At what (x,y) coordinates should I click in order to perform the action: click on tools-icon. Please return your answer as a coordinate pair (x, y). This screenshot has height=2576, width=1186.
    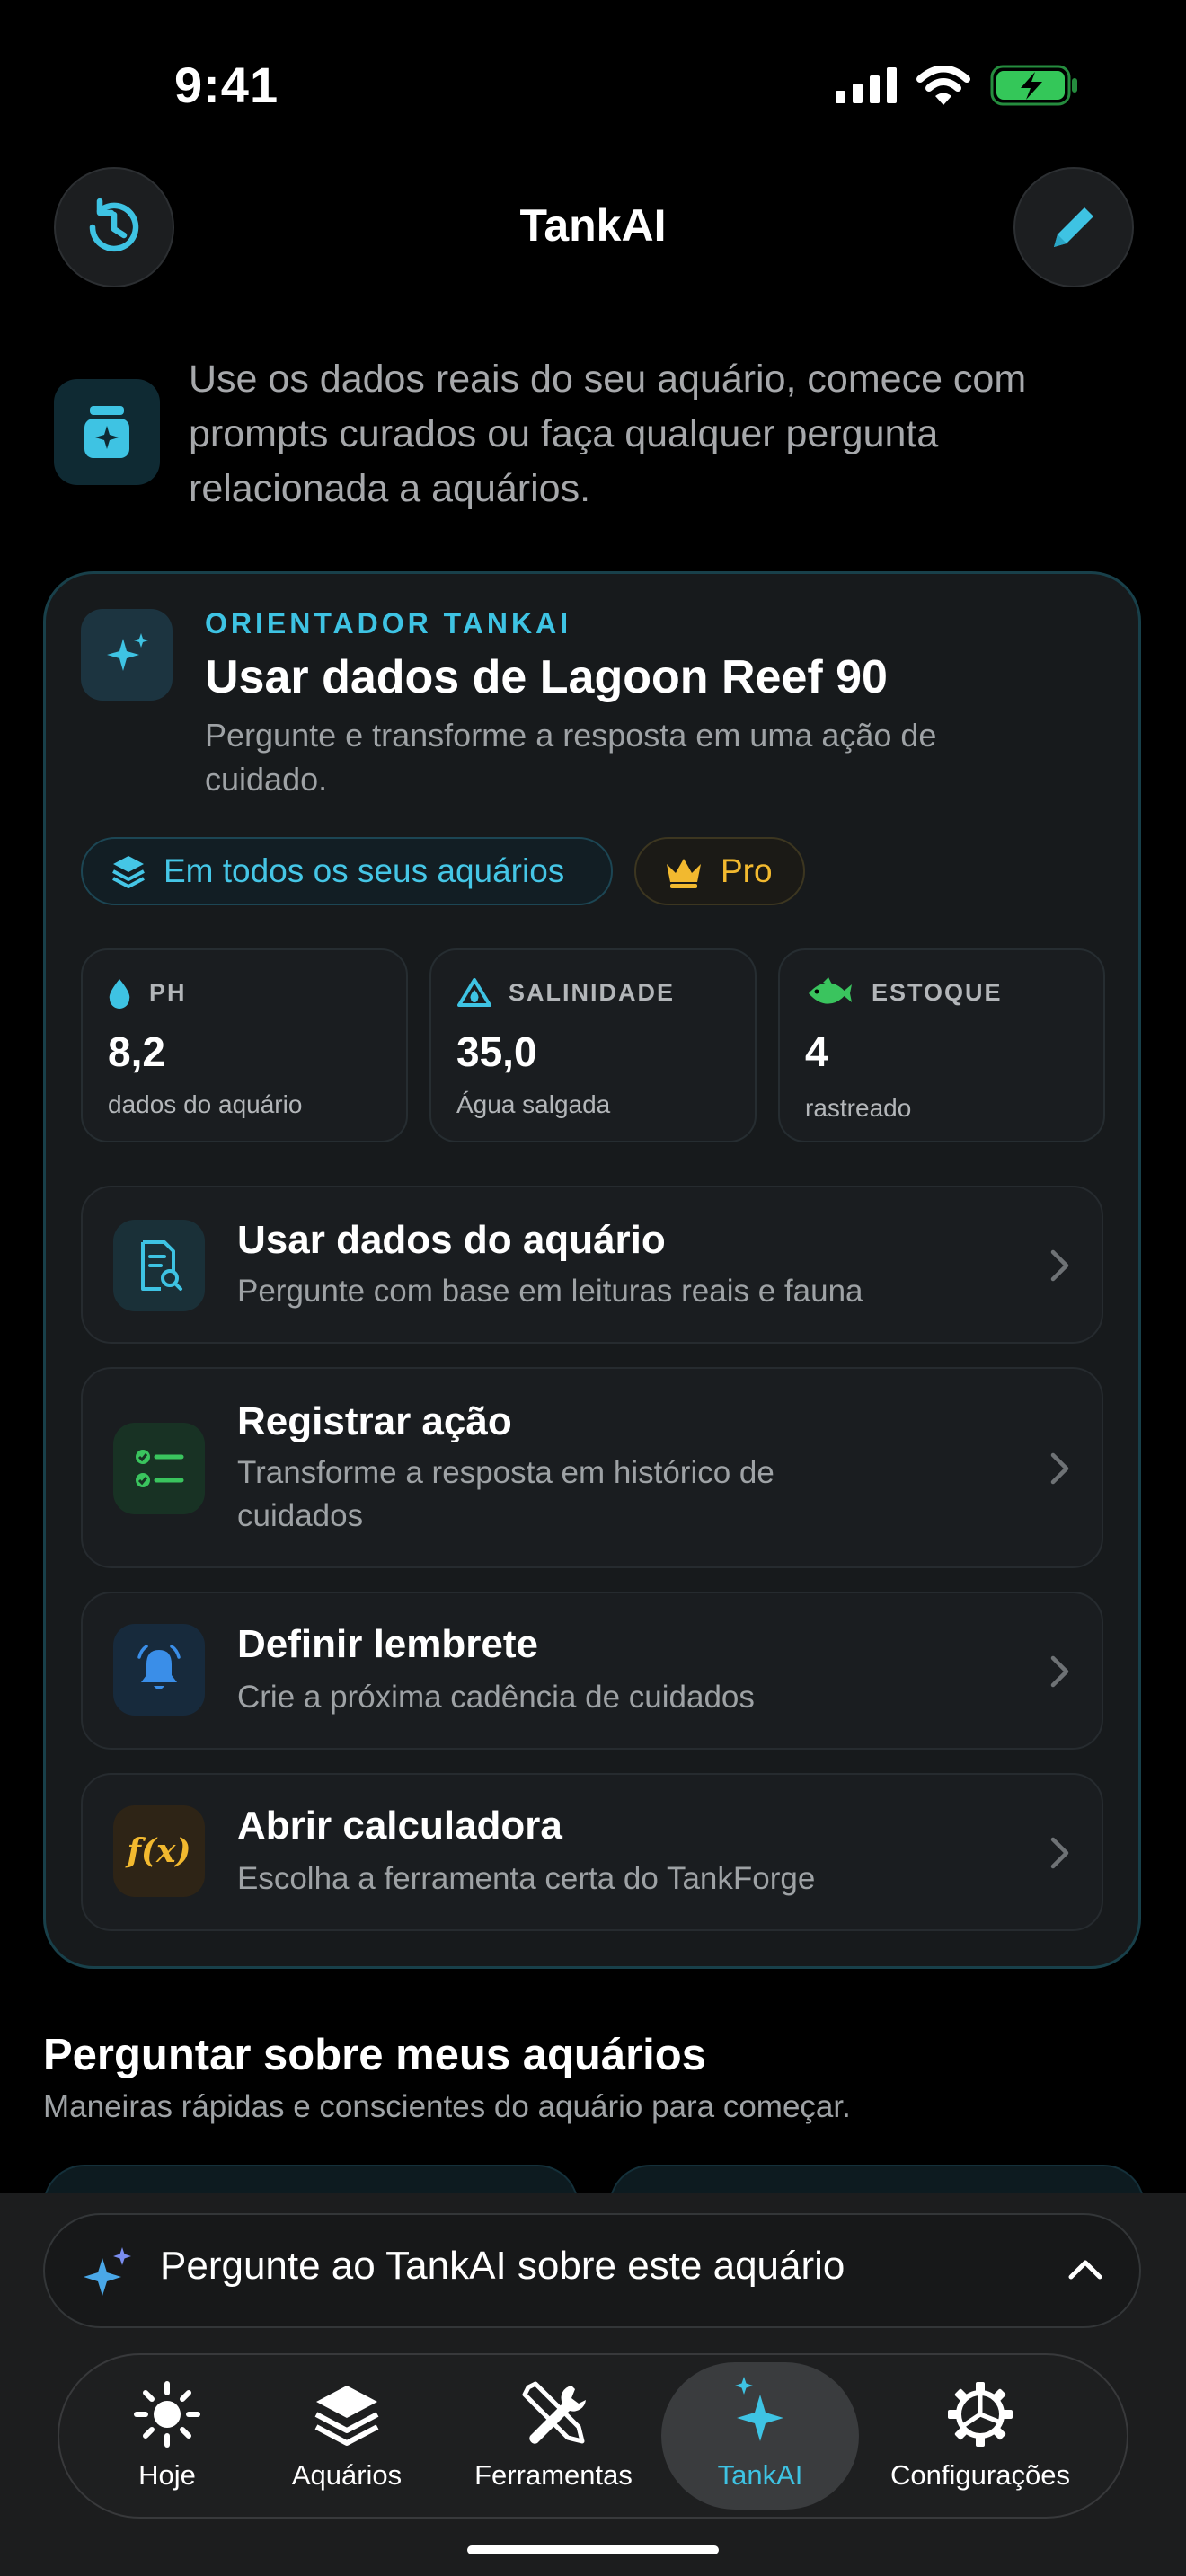
    Looking at the image, I should click on (554, 2412).